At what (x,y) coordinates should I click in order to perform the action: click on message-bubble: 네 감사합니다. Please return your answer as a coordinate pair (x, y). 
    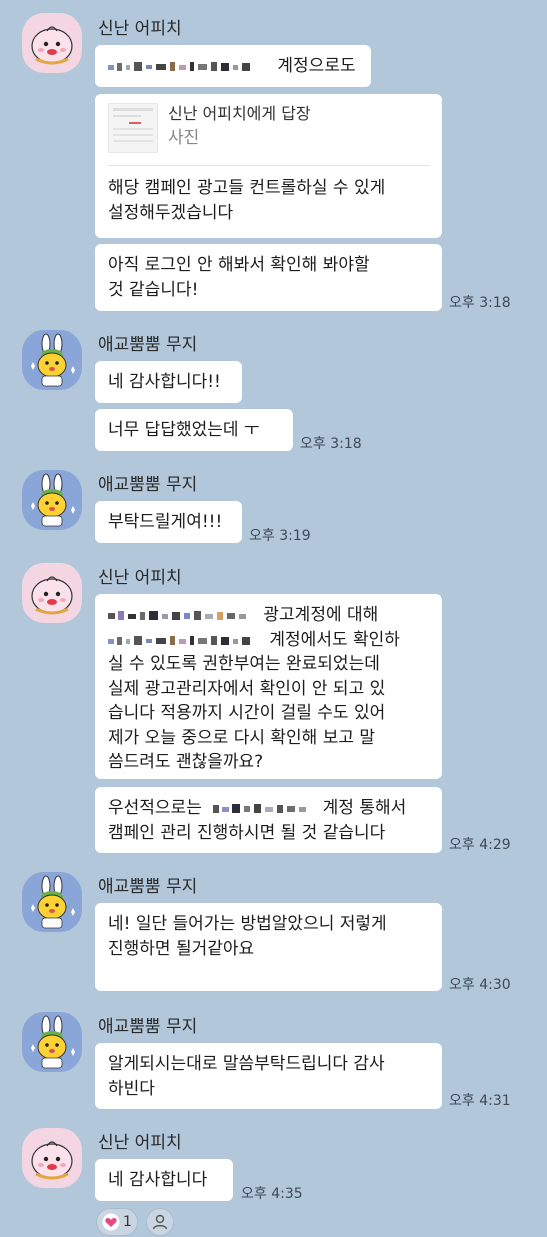
    Looking at the image, I should click on (164, 1180).